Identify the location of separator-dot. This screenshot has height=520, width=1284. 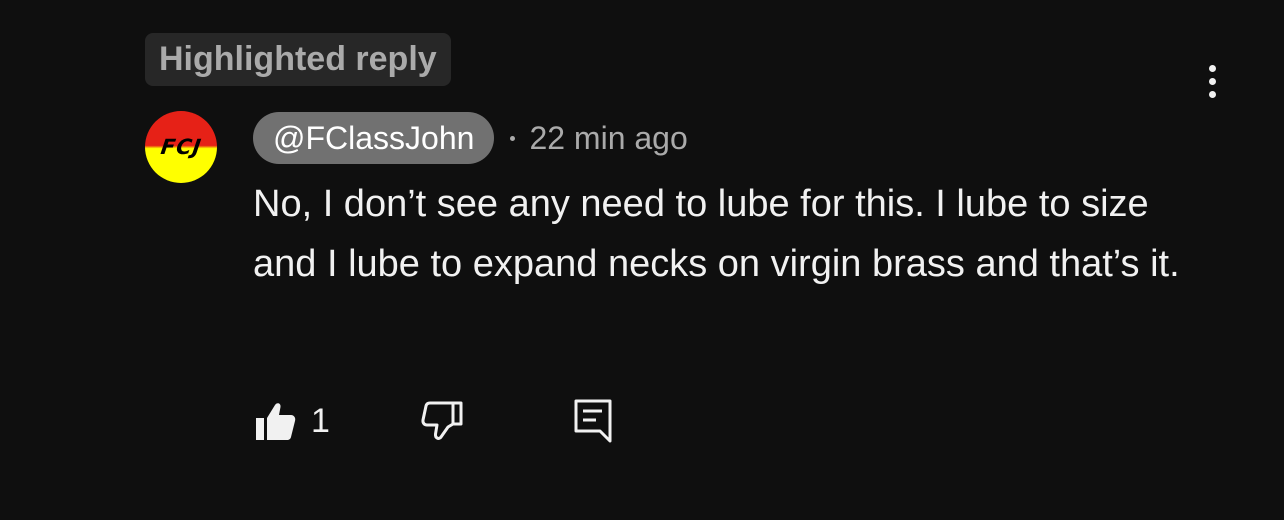
(513, 138).